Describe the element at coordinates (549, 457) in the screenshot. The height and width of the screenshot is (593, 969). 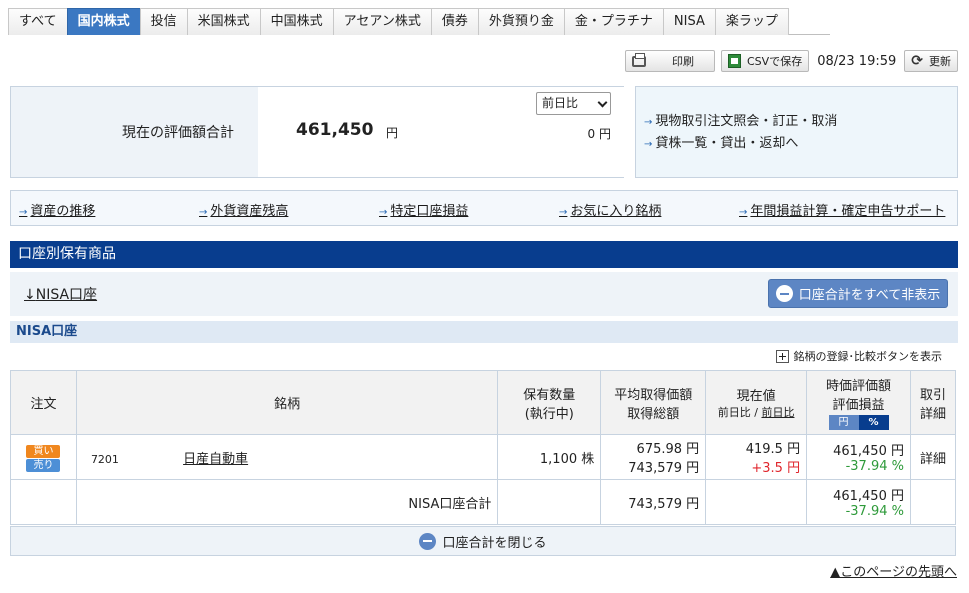
I see `holding-qty: 1,100 株` at that location.